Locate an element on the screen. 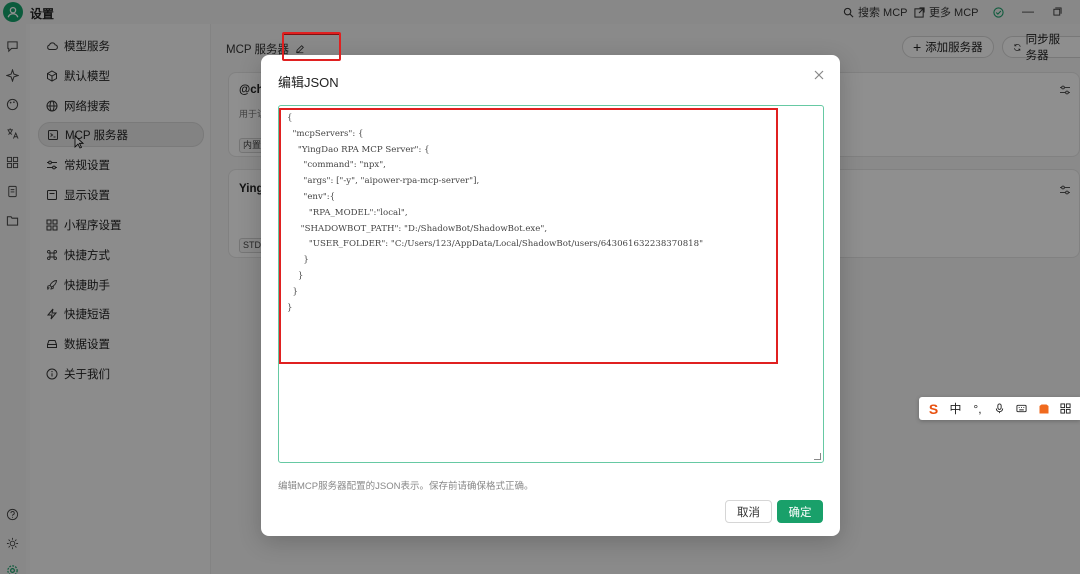 Image resolution: width=1080 pixels, height=574 pixels. sogou-logo-icon: S is located at coordinates (933, 409).